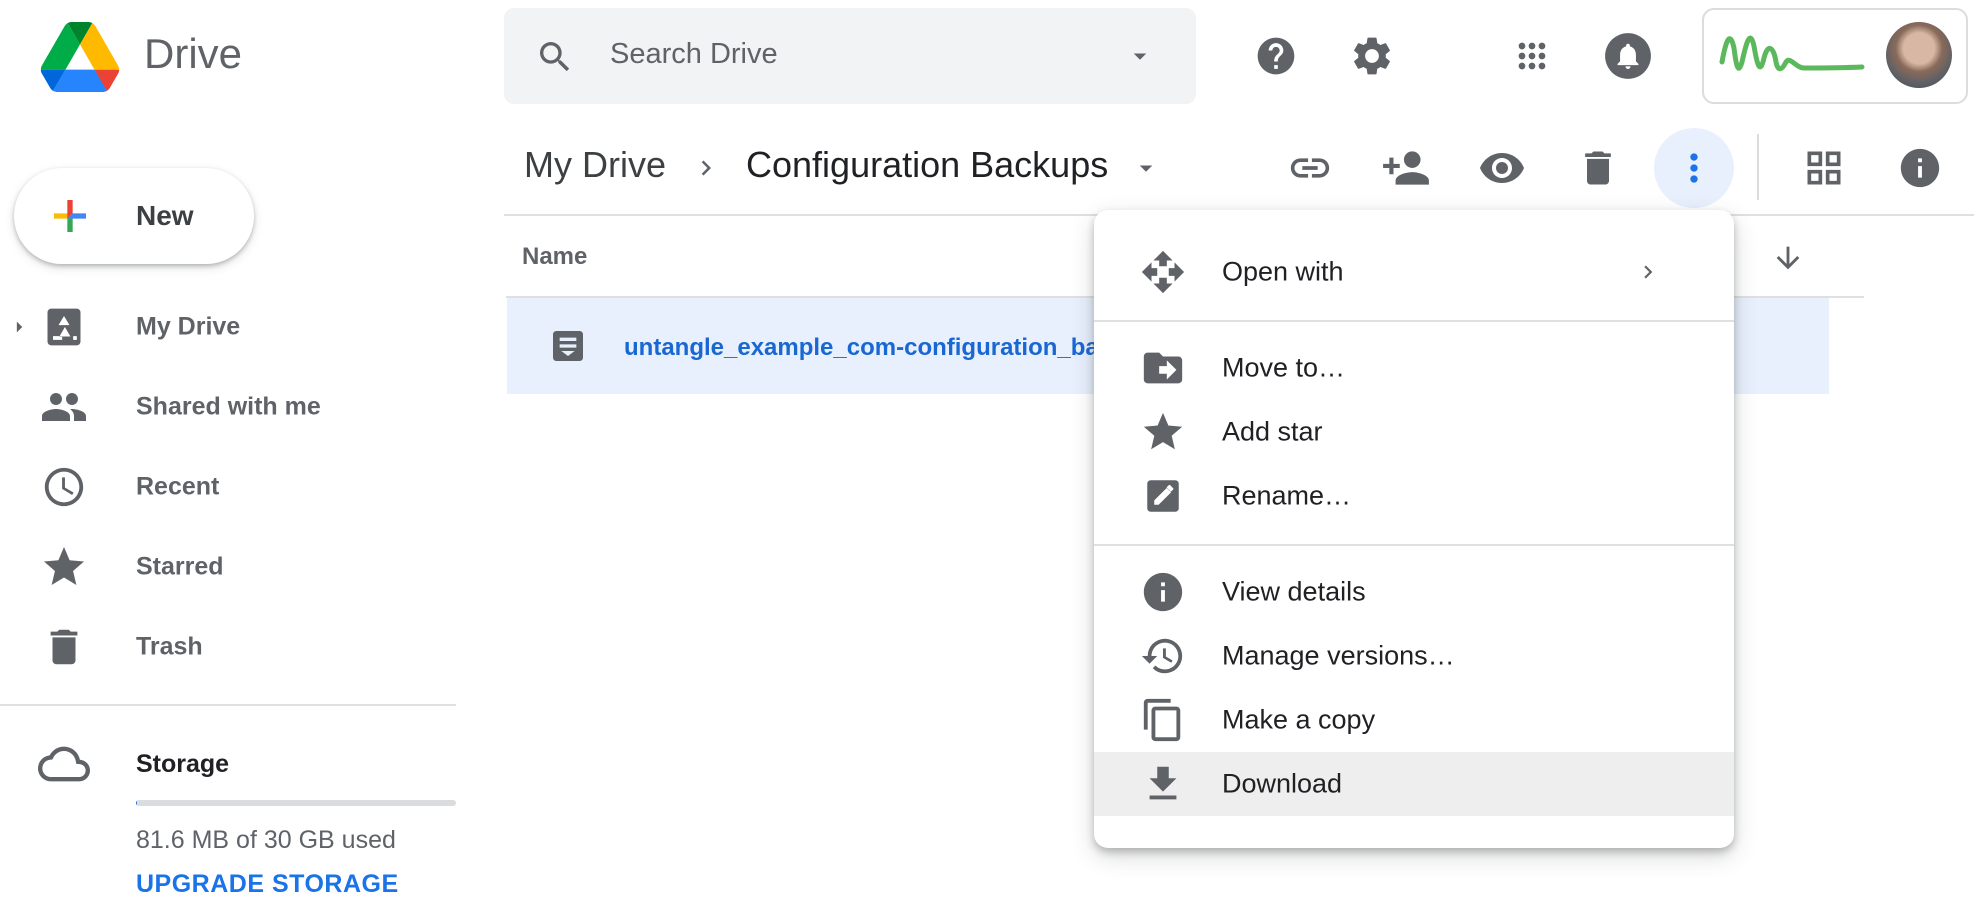 This screenshot has width=1974, height=906. I want to click on get-link-icon, so click(1310, 168).